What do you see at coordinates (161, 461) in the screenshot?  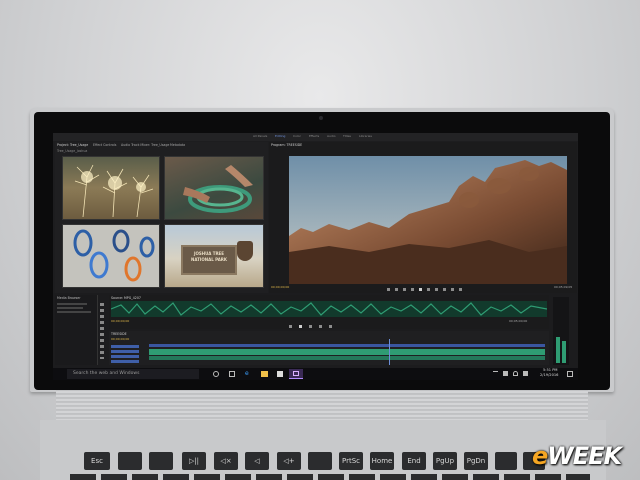 I see `key-f2` at bounding box center [161, 461].